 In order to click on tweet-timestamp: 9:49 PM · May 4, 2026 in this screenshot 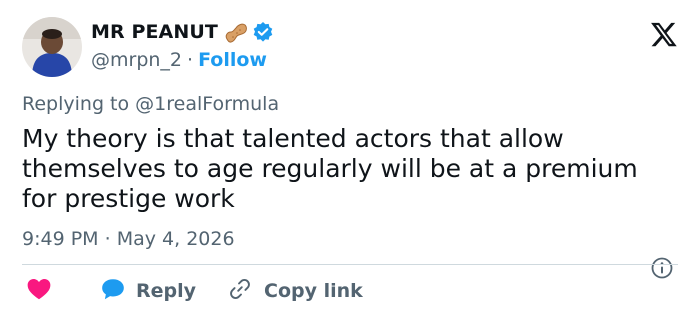, I will do `click(128, 239)`.